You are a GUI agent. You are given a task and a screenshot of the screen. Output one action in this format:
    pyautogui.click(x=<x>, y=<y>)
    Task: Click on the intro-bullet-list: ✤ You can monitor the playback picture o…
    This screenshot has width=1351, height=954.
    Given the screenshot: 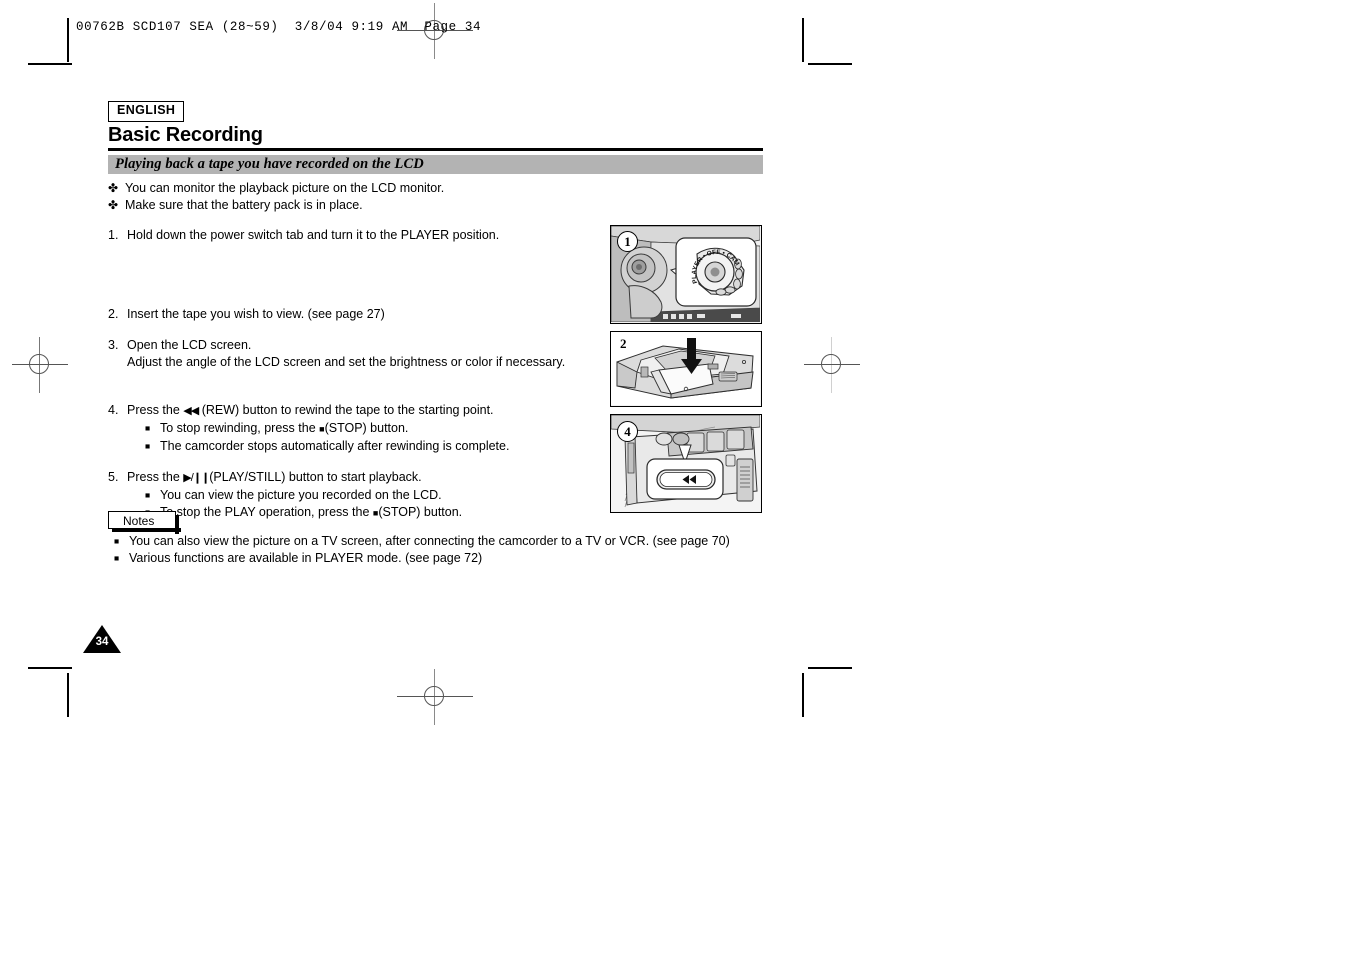 What is the action you would take?
    pyautogui.click(x=428, y=197)
    